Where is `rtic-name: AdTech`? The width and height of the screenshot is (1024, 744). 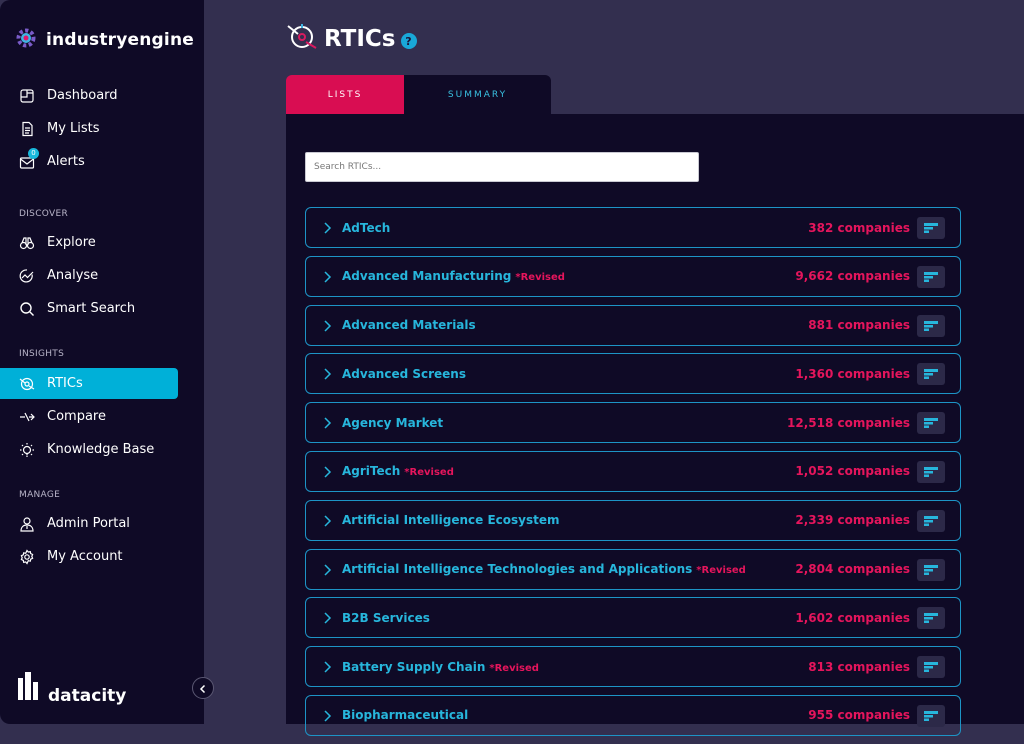 rtic-name: AdTech is located at coordinates (368, 228).